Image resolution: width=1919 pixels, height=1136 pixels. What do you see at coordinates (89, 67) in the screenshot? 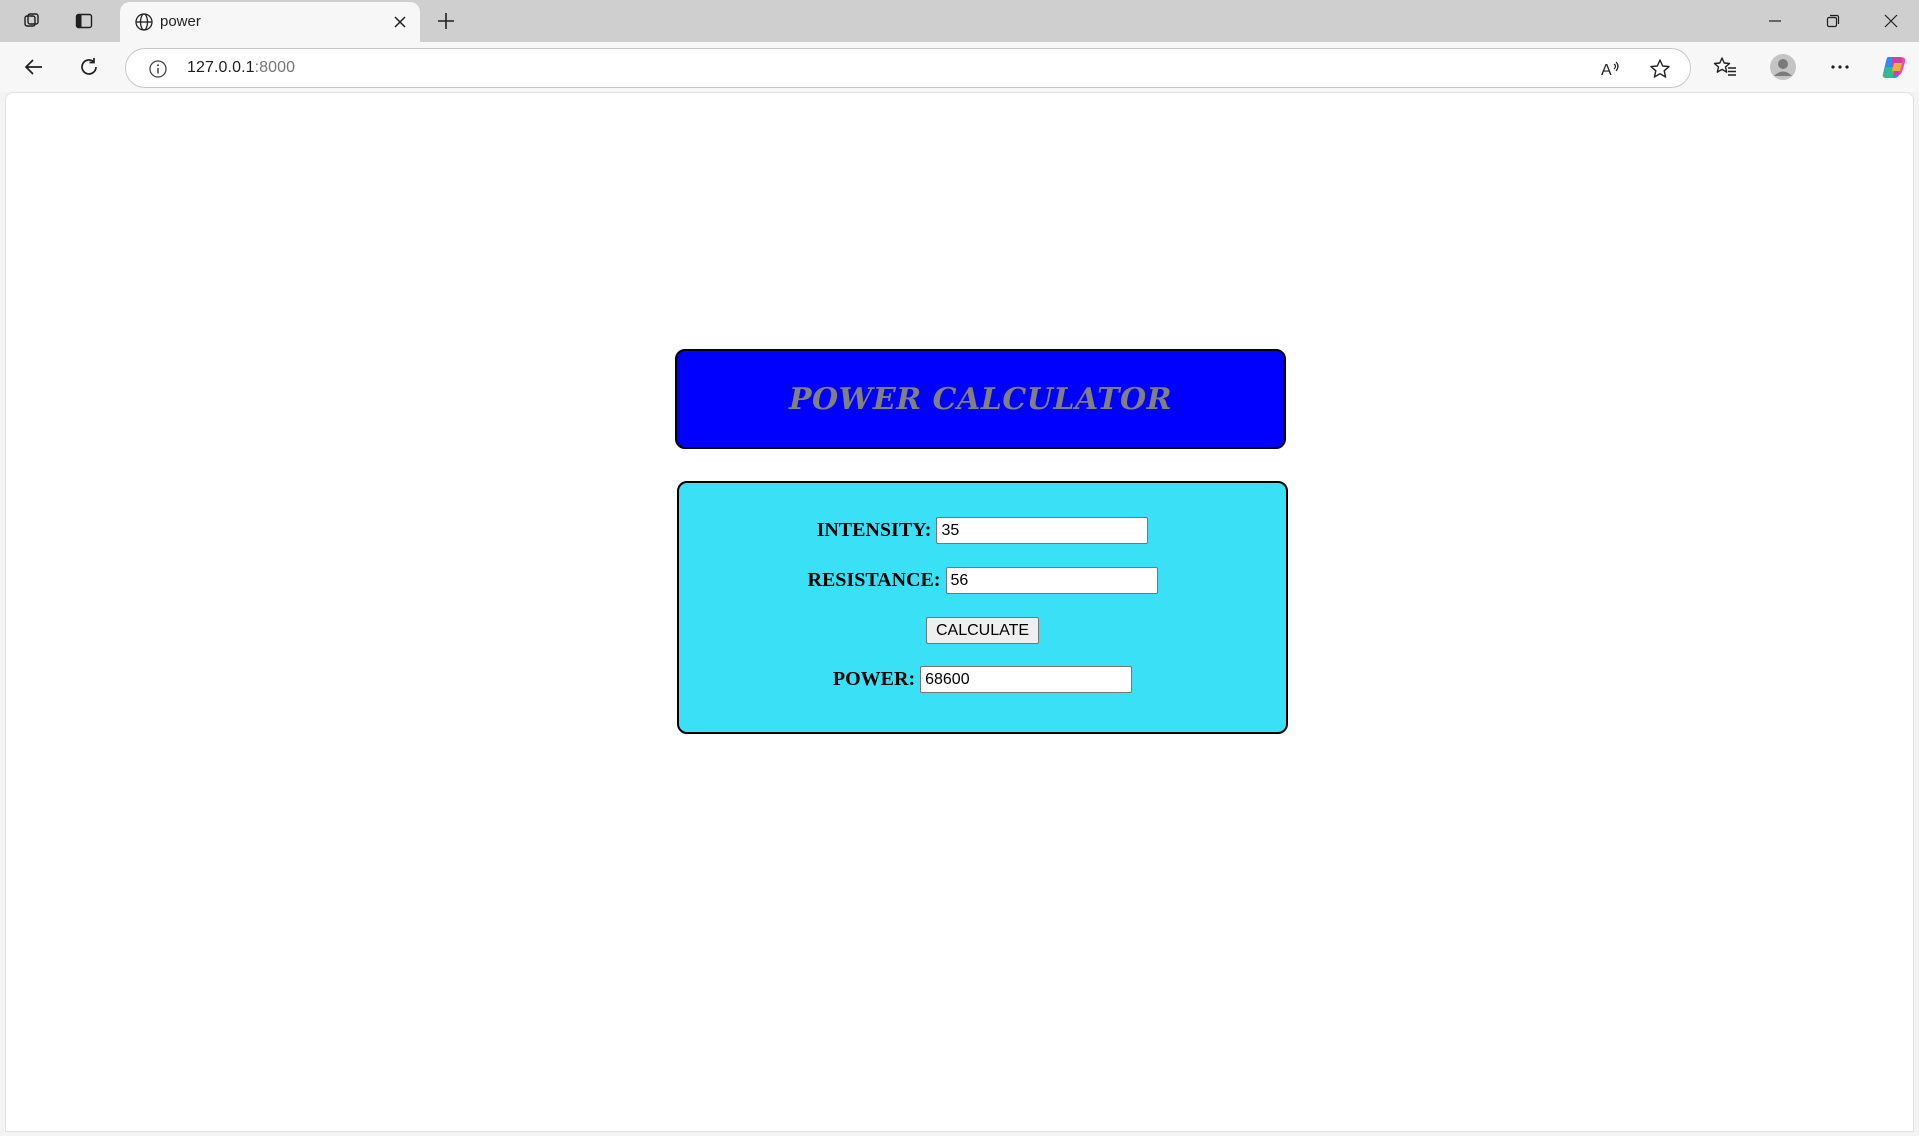
I see `reload-icon` at bounding box center [89, 67].